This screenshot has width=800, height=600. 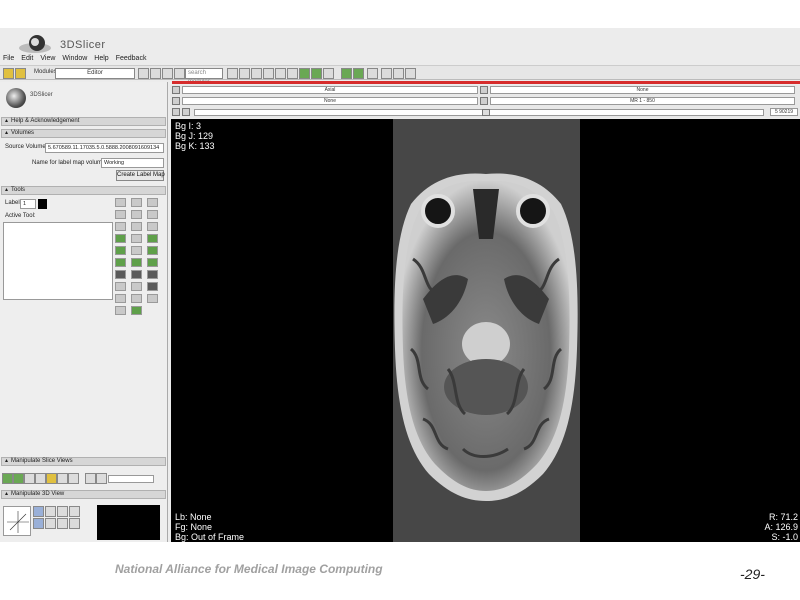 I want to click on label-layer-icon, so click(x=176, y=101).